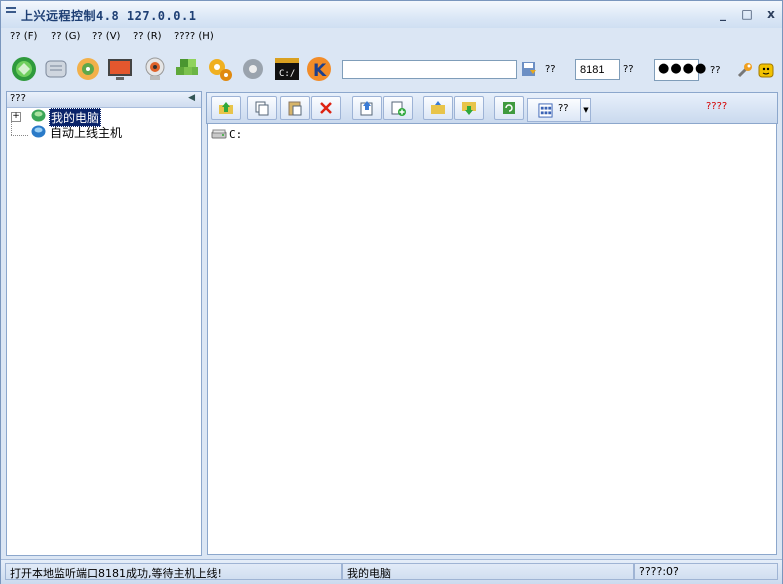 The image size is (783, 584). Describe the element at coordinates (429, 69) in the screenshot. I see `host-input` at that location.